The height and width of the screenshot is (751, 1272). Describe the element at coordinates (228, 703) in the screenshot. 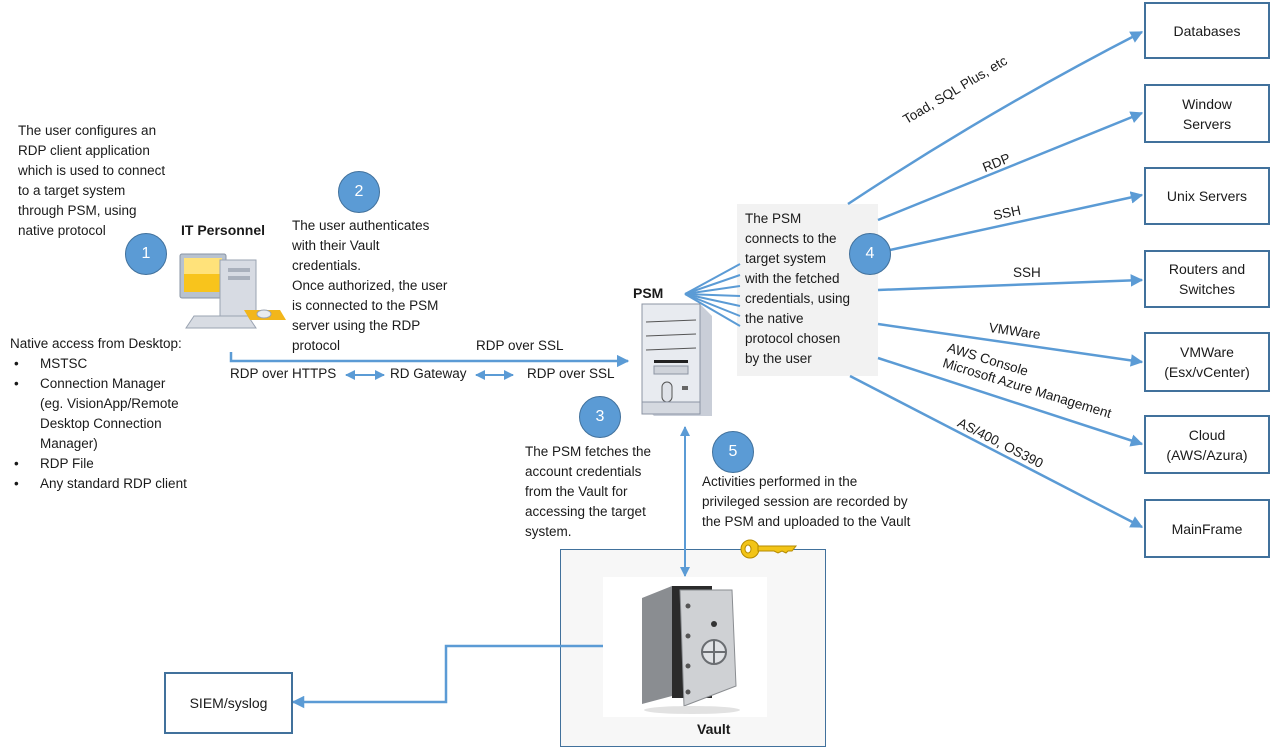

I see `siem-syslog-box: SIEM/syslog` at that location.